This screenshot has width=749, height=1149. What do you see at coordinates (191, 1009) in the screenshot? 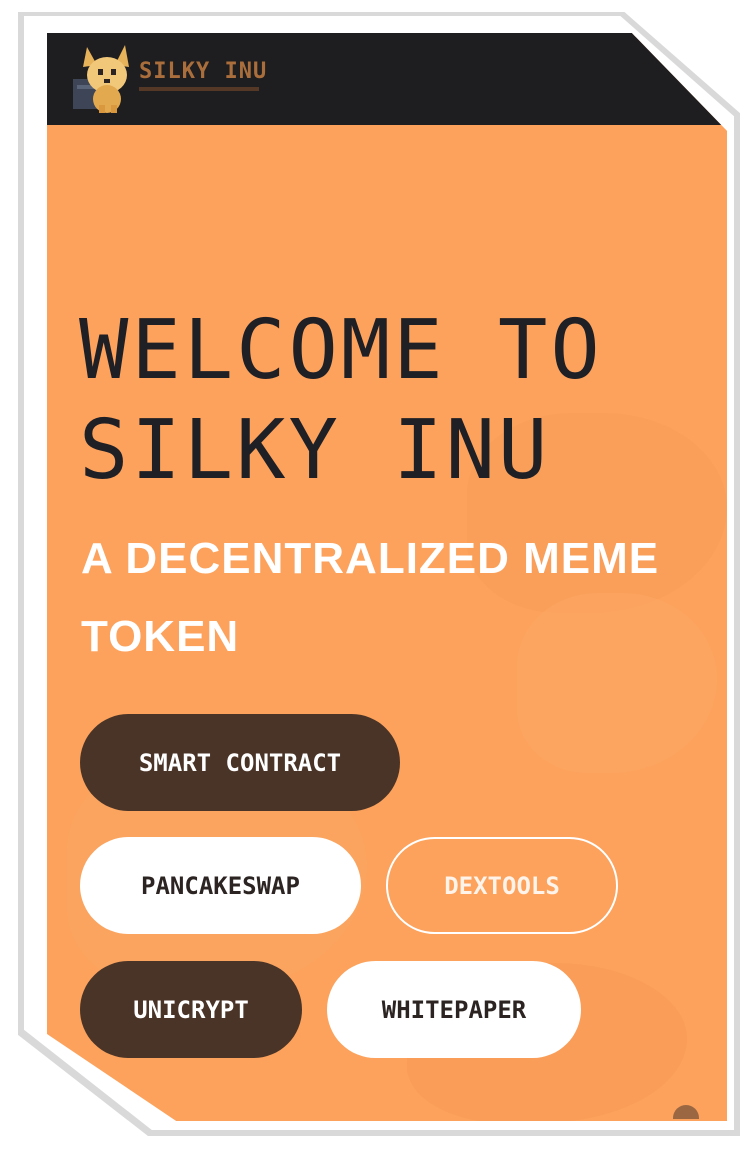
I see `unicrypt-button: UNICRYPT` at bounding box center [191, 1009].